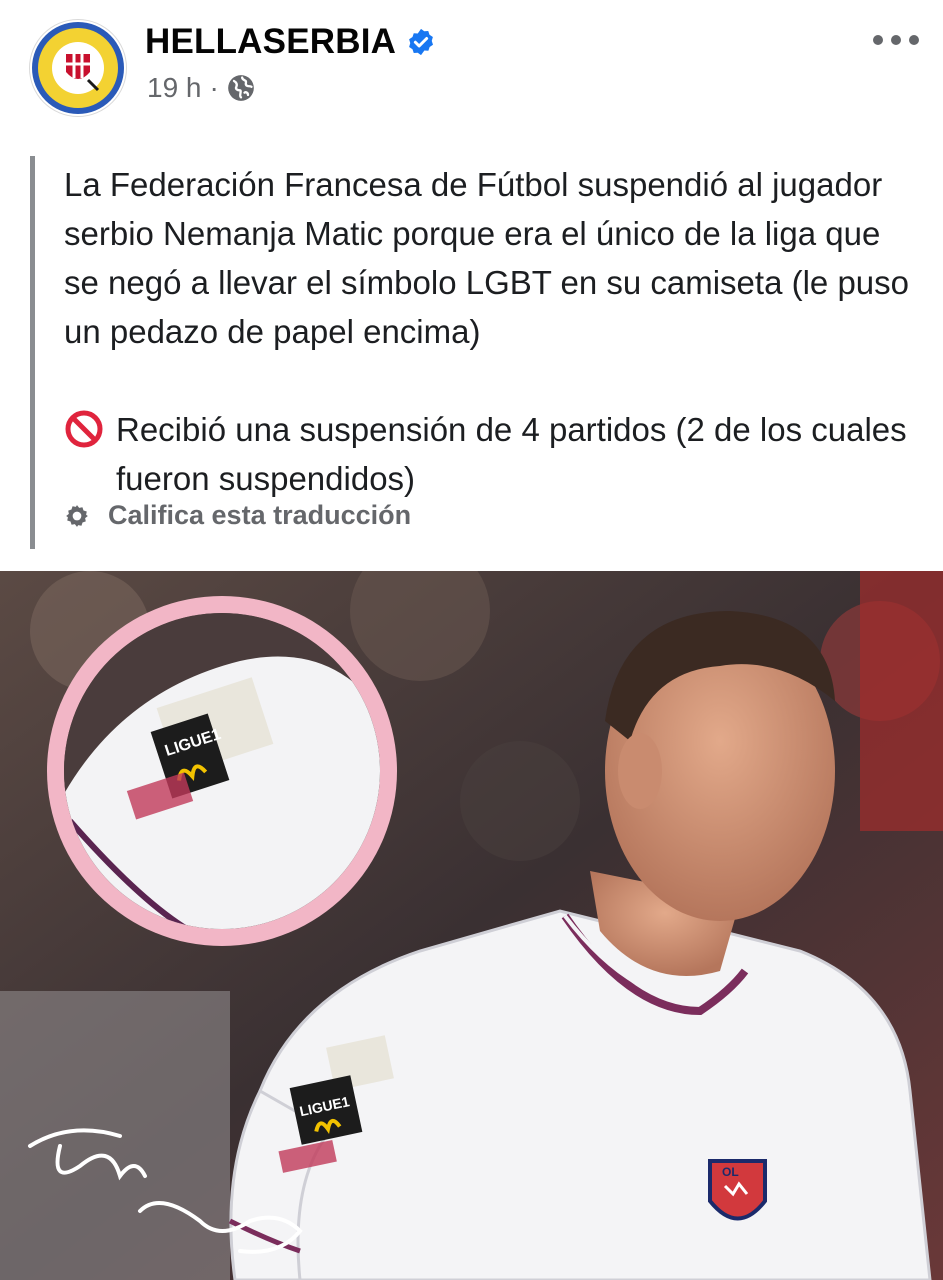 The width and height of the screenshot is (943, 1280). What do you see at coordinates (896, 40) in the screenshot?
I see `more-options-button` at bounding box center [896, 40].